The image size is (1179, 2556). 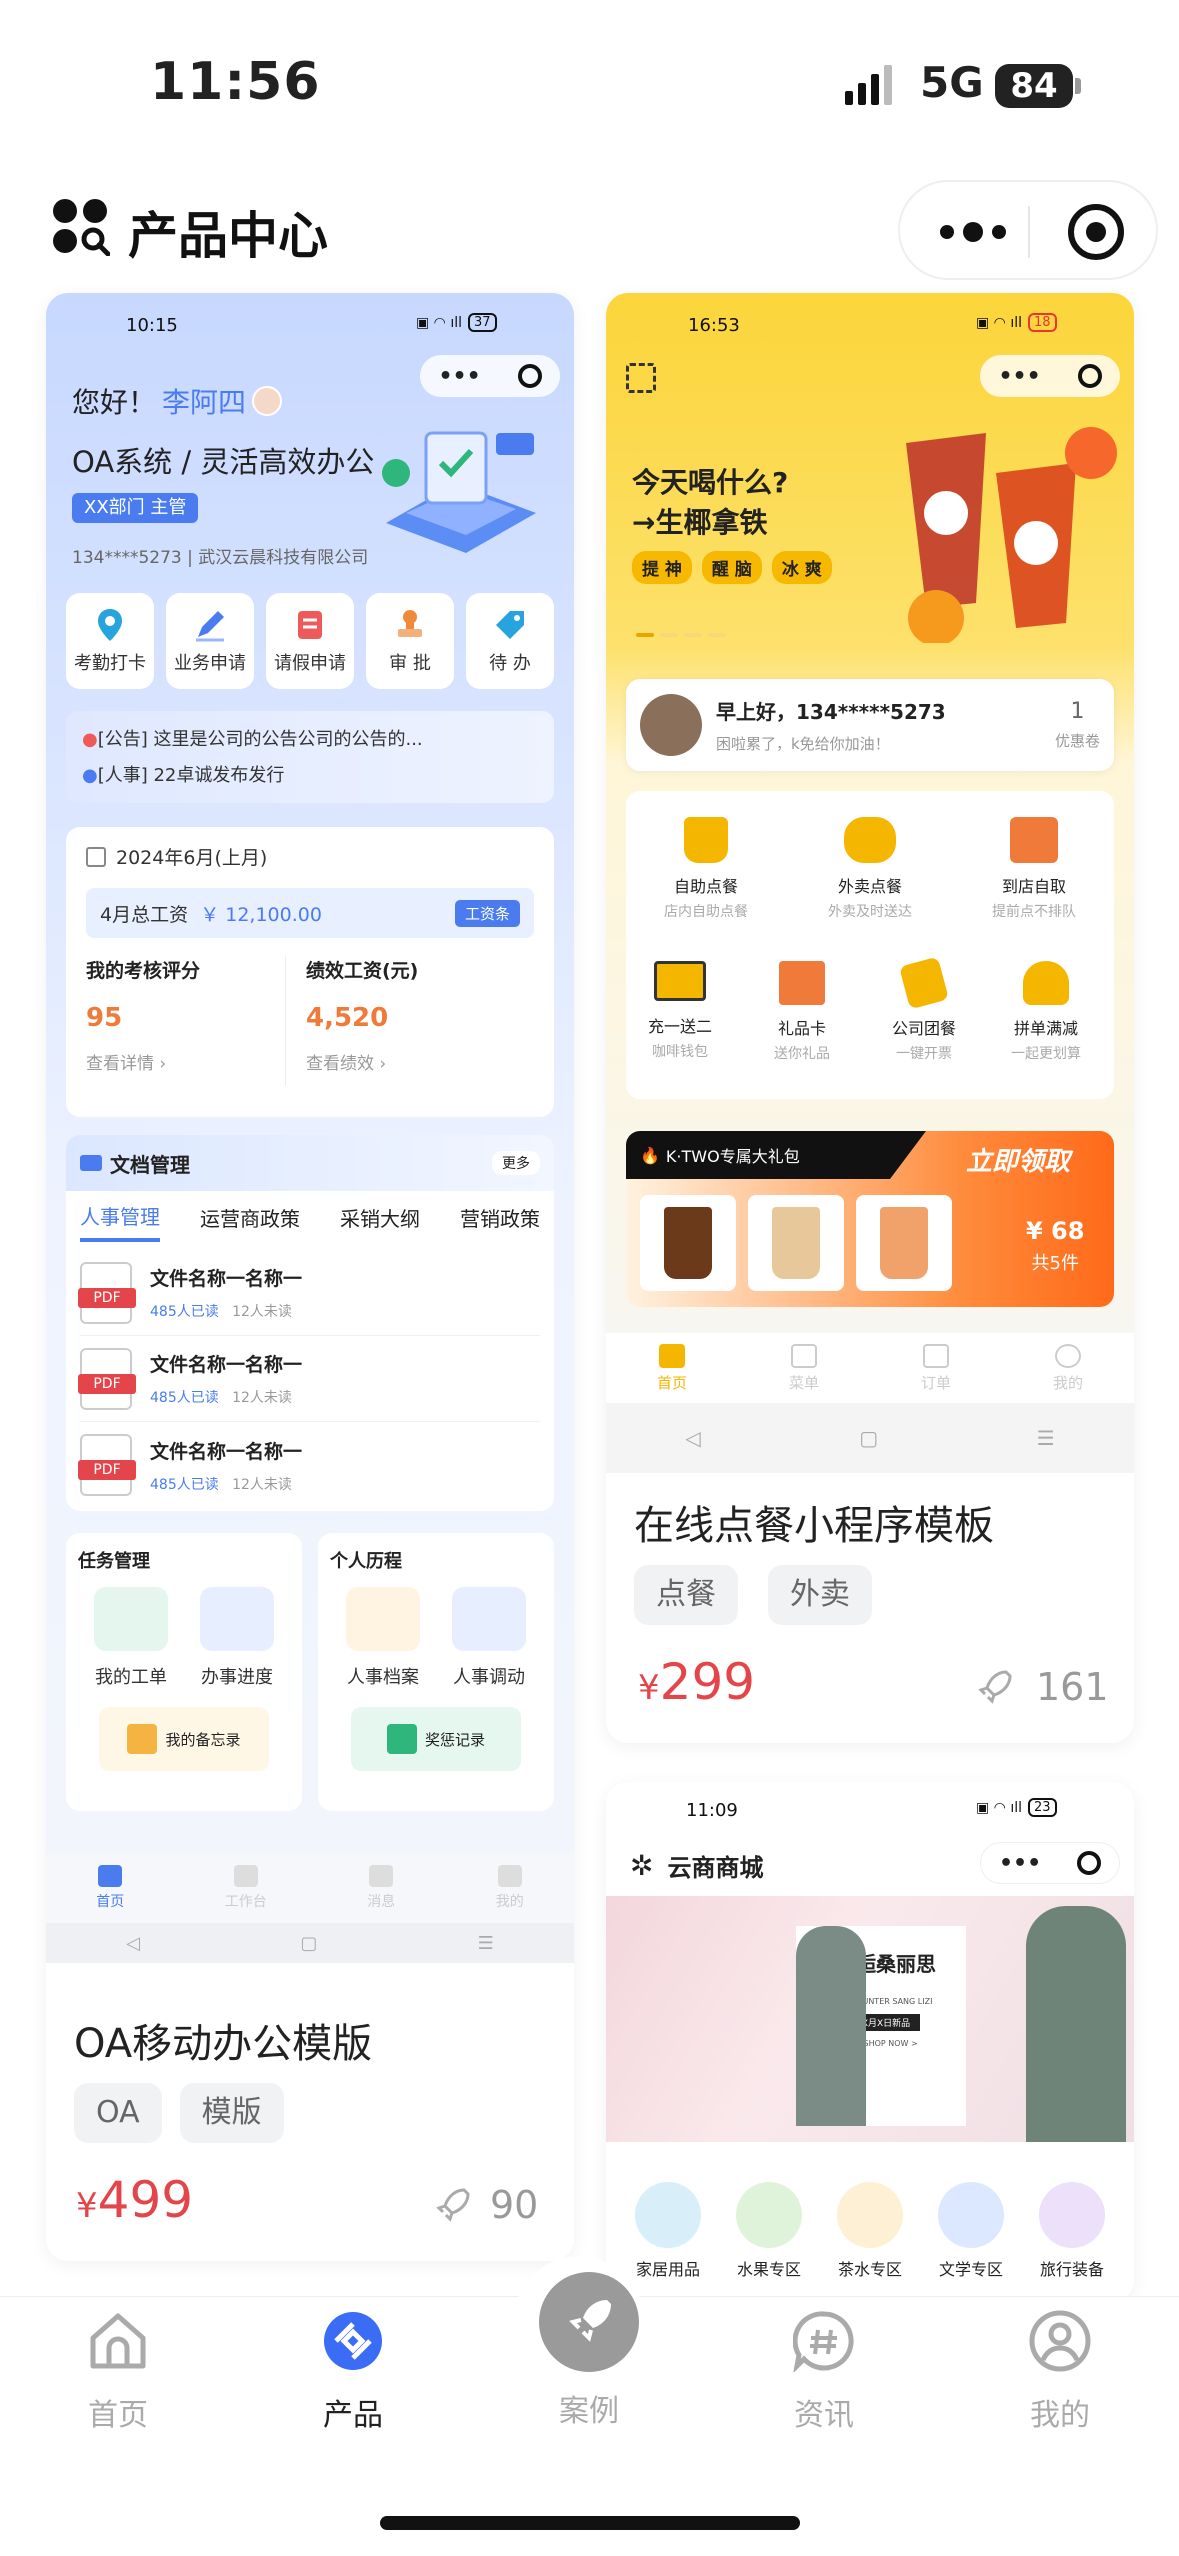 What do you see at coordinates (714, 325) in the screenshot?
I see `mini-time: 16:53` at bounding box center [714, 325].